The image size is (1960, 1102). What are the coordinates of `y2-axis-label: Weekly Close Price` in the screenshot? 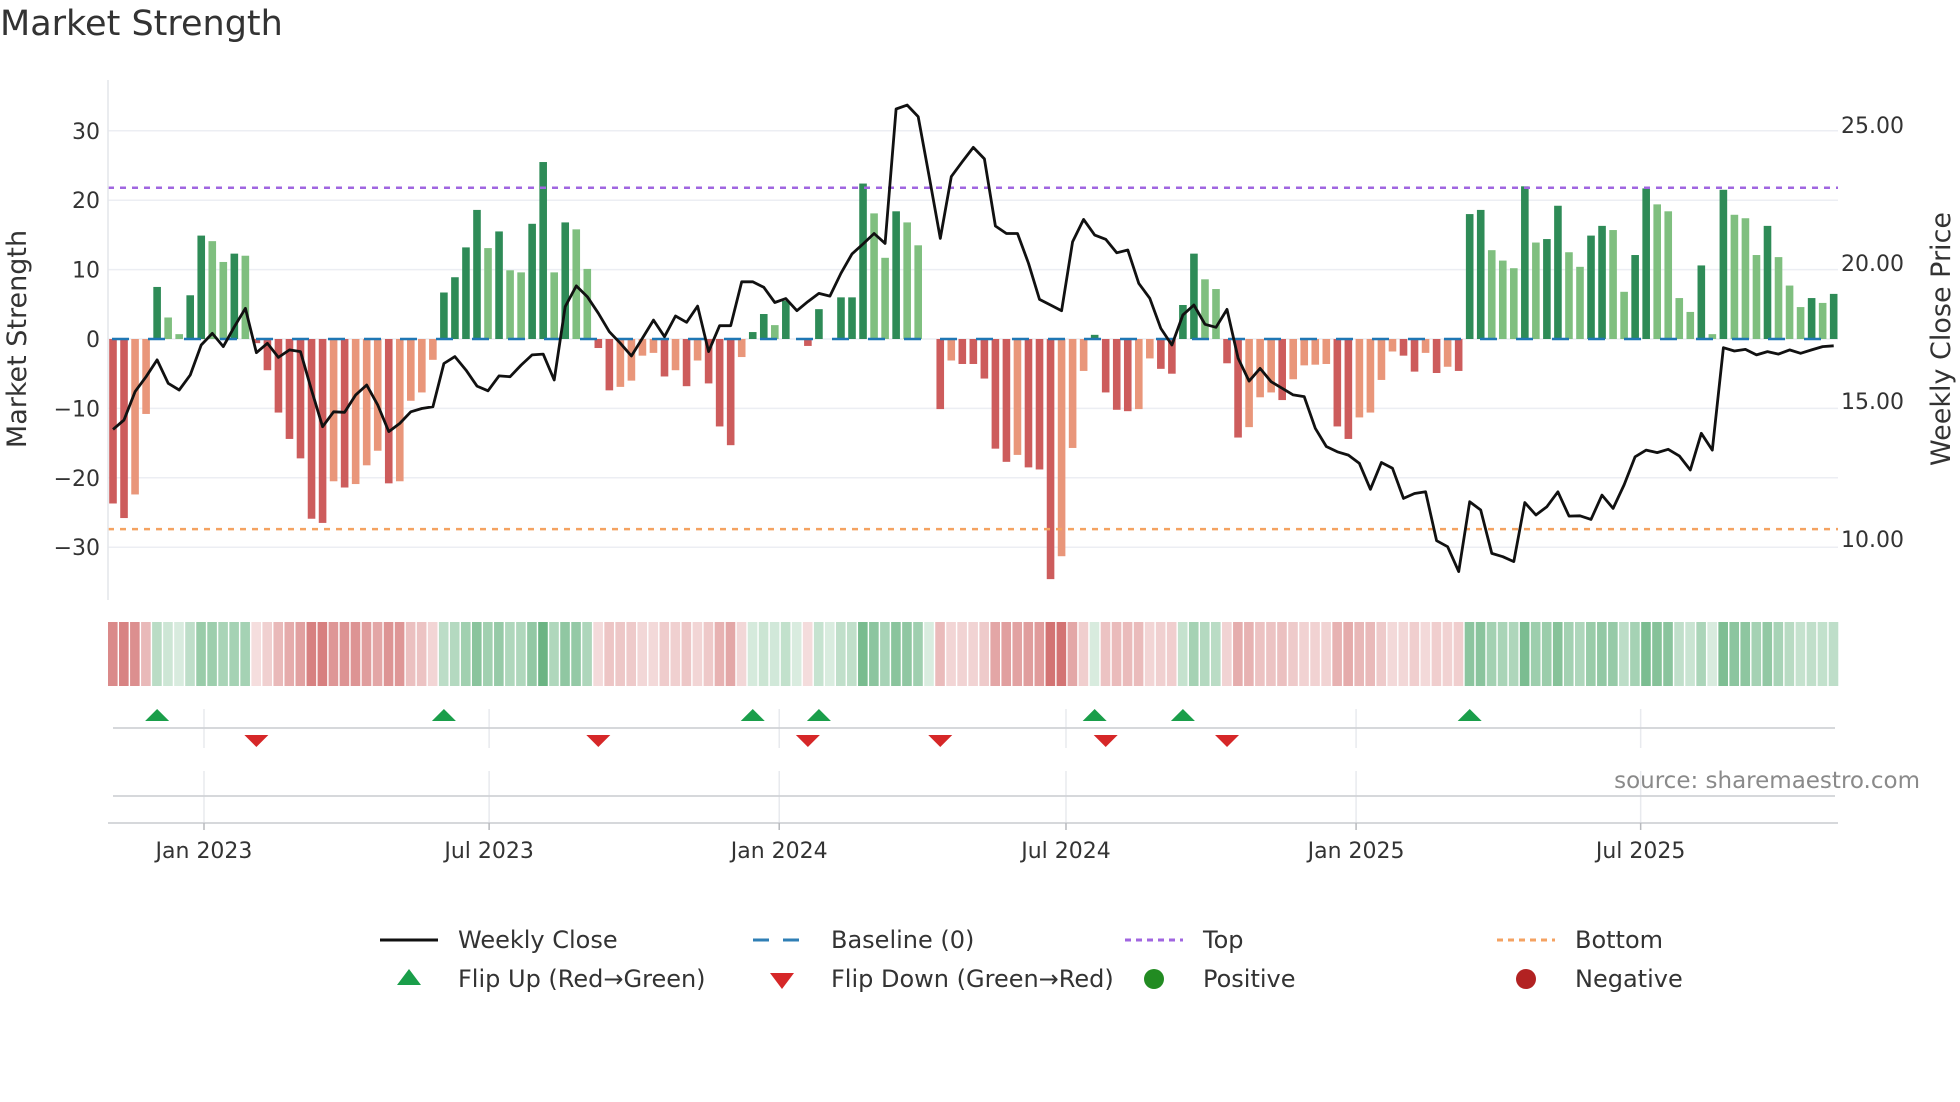 It's located at (1941, 339).